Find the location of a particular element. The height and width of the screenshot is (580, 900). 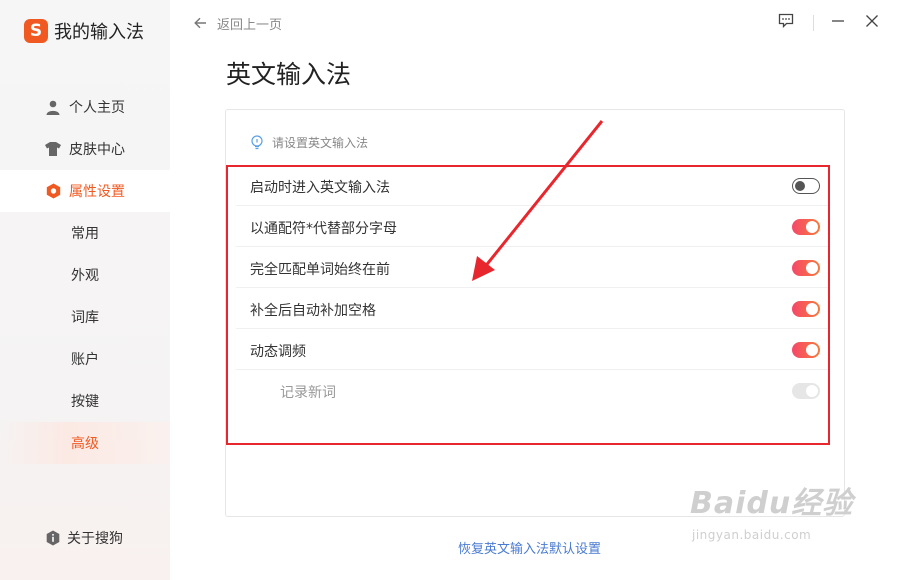

restore-defaults-link: 恢复英文输入法默认设置 is located at coordinates (529, 547).